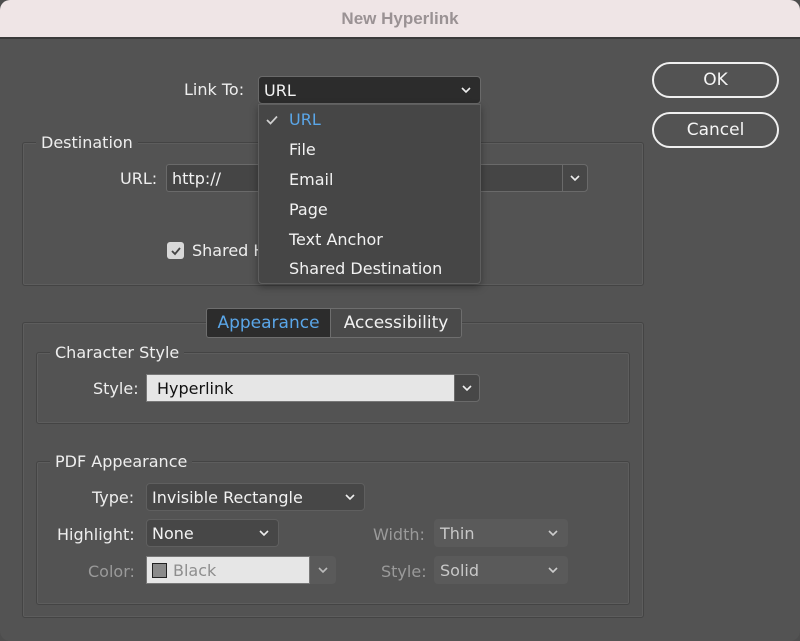 The image size is (800, 641). I want to click on color-label: Color:, so click(111, 571).